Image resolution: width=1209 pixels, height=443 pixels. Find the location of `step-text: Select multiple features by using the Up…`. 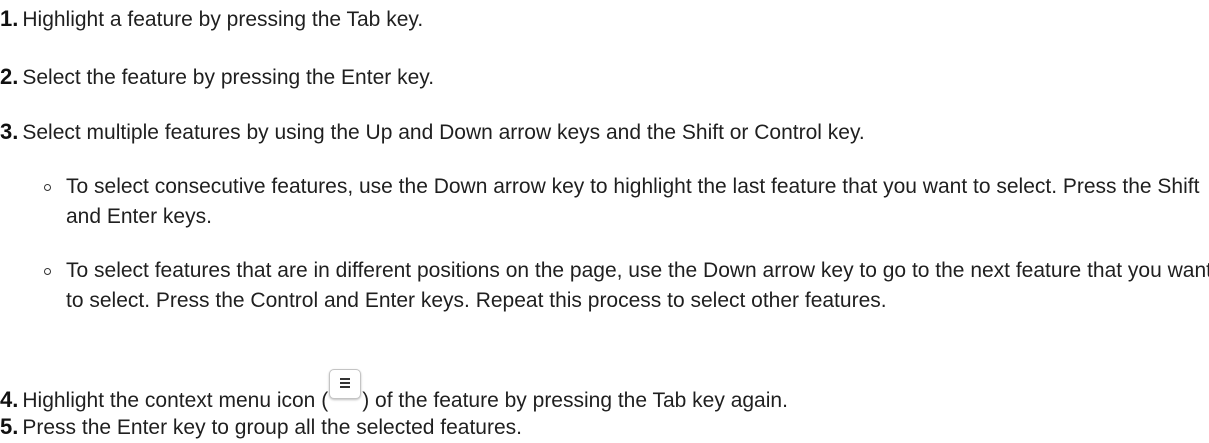

step-text: Select multiple features by using the Up… is located at coordinates (443, 132).